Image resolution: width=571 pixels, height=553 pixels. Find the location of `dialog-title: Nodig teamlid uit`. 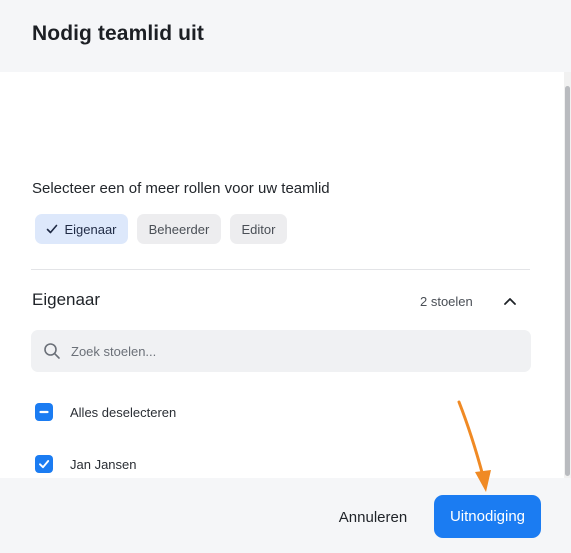

dialog-title: Nodig teamlid uit is located at coordinates (118, 33).